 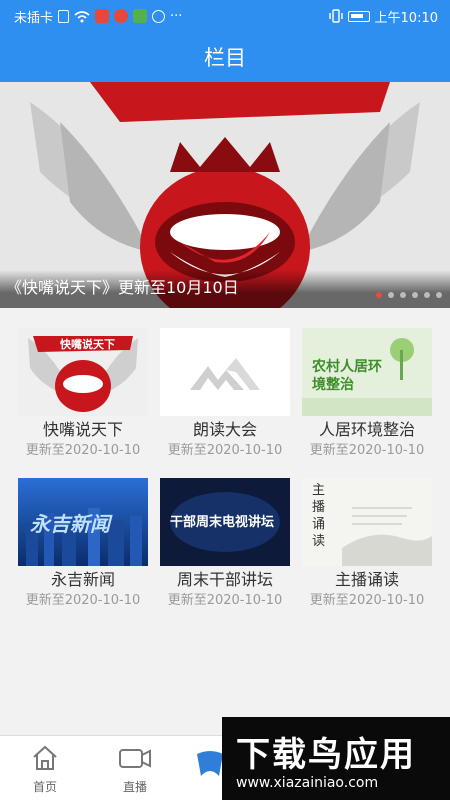 I want to click on app-logo-icon, so click(x=210, y=763).